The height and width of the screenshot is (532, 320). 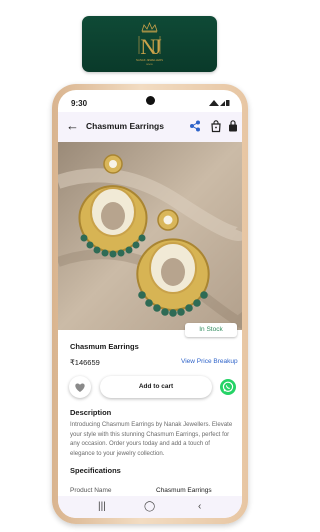 What do you see at coordinates (184, 490) in the screenshot?
I see `spec-value: Chasmum Earrings` at bounding box center [184, 490].